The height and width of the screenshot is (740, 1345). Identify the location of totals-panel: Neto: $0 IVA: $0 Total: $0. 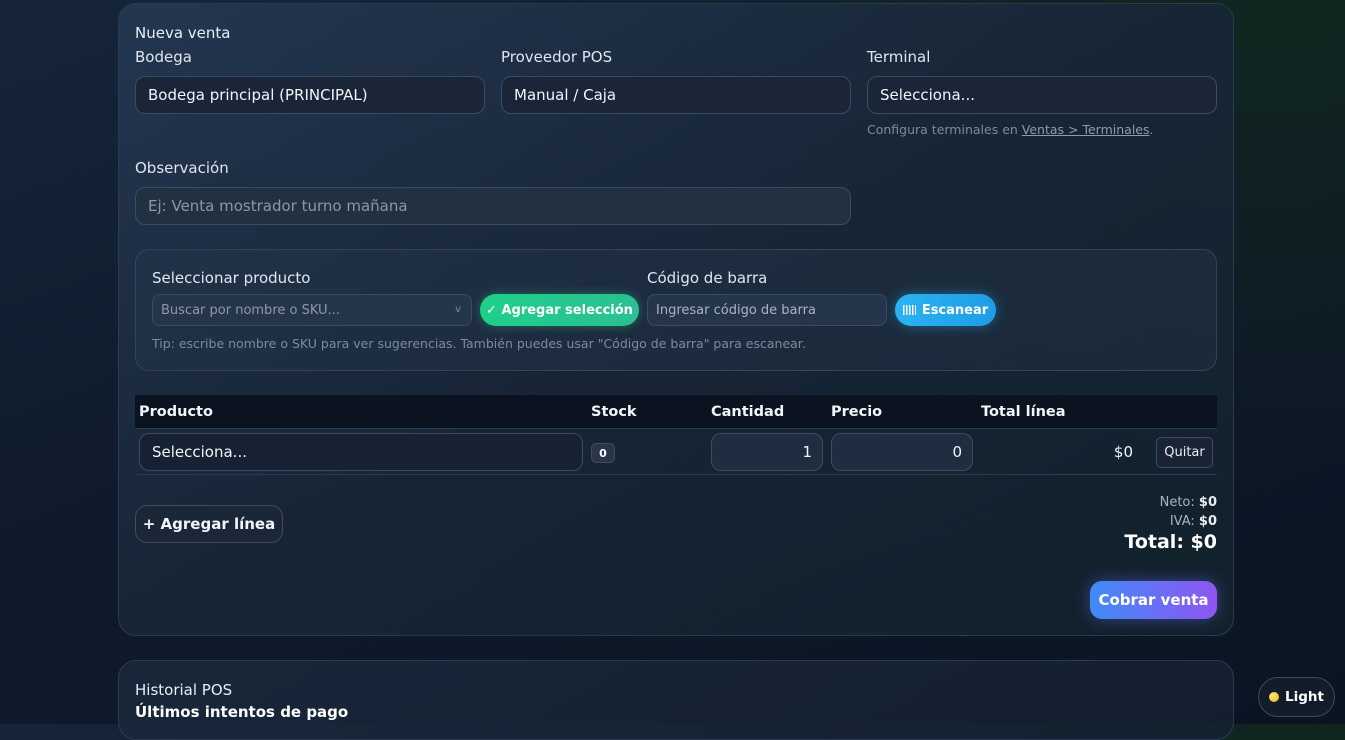
(1170, 524).